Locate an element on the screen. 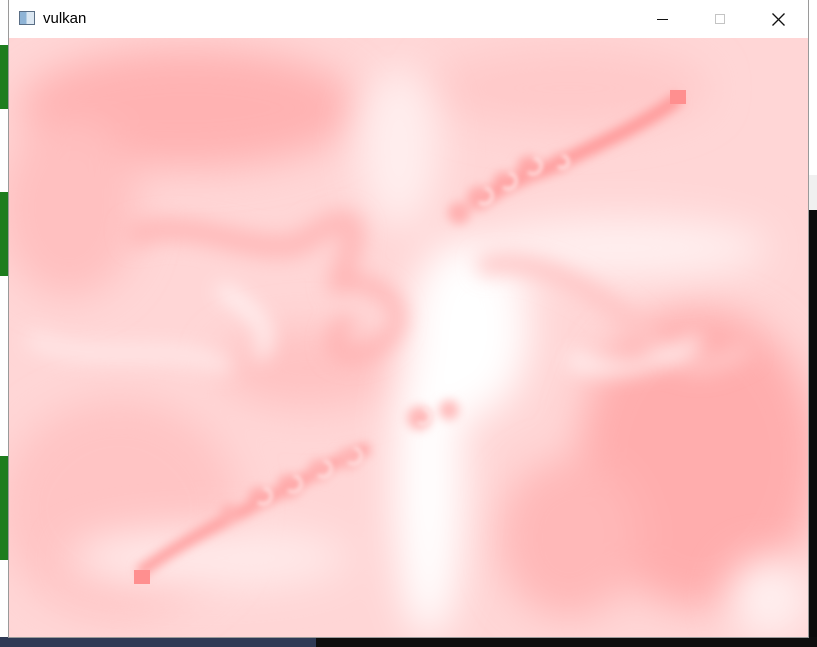  close-icon is located at coordinates (778, 19).